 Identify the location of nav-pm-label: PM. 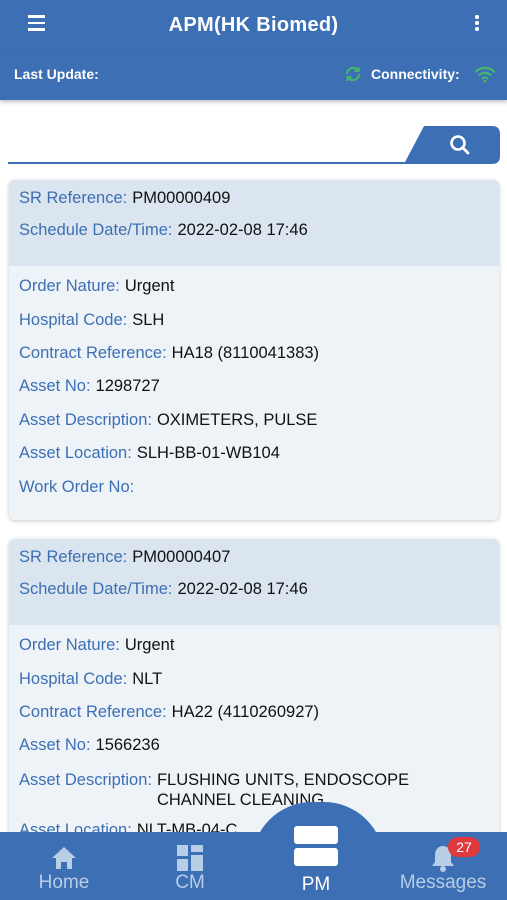
(316, 884).